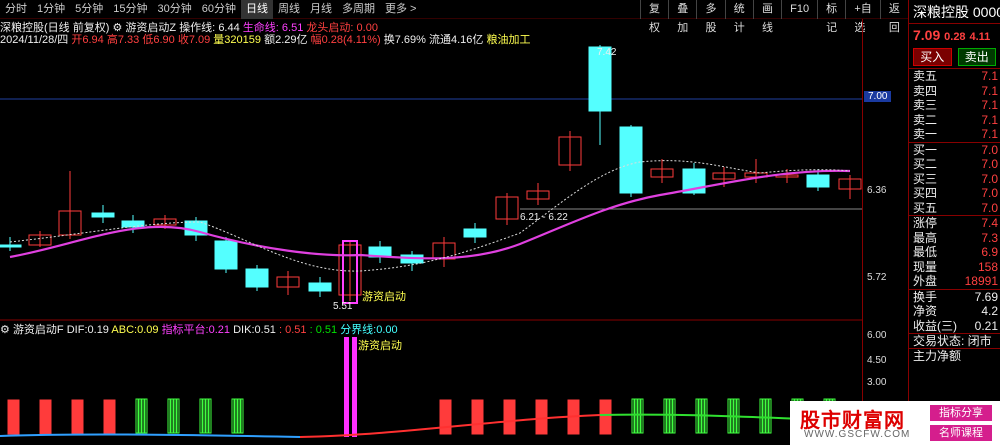 The height and width of the screenshot is (445, 1000). What do you see at coordinates (986, 12) in the screenshot?
I see `stock-code: 00001` at bounding box center [986, 12].